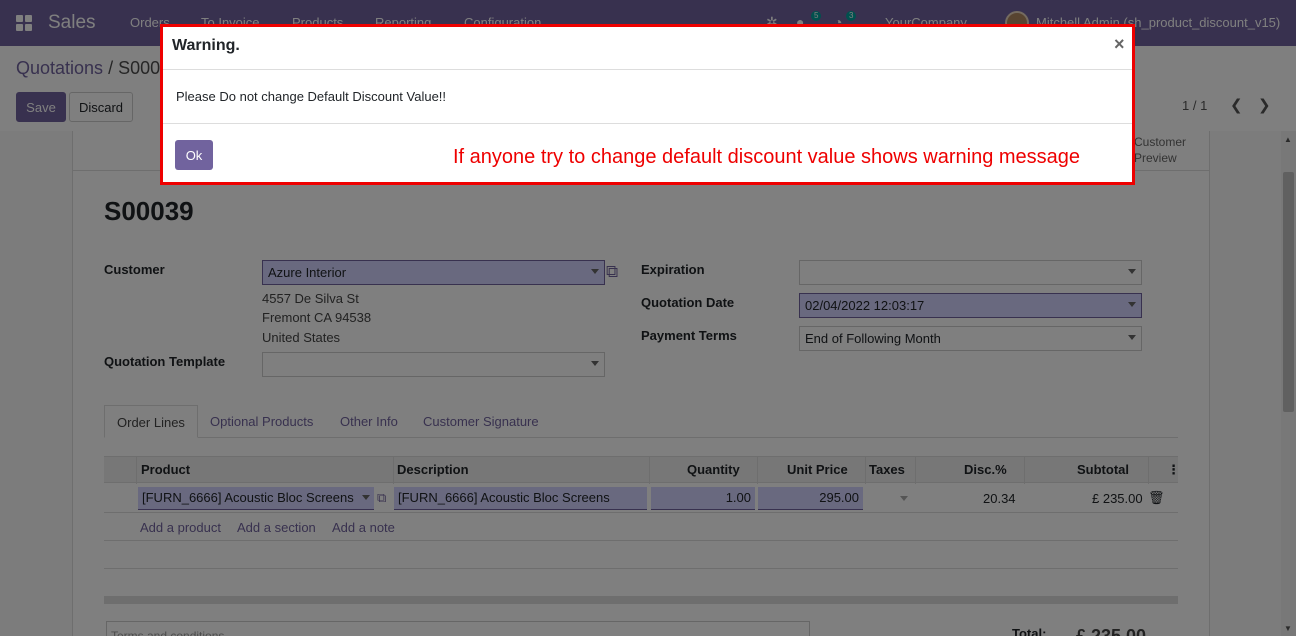  Describe the element at coordinates (1119, 44) in the screenshot. I see `close-icon: ×` at that location.